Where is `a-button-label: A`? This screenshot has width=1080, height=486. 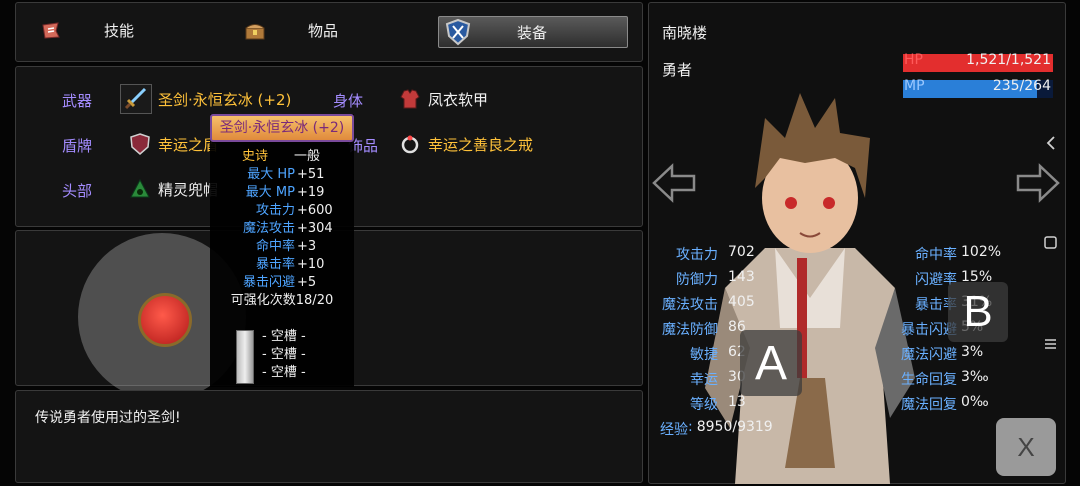 a-button-label: A is located at coordinates (770, 363).